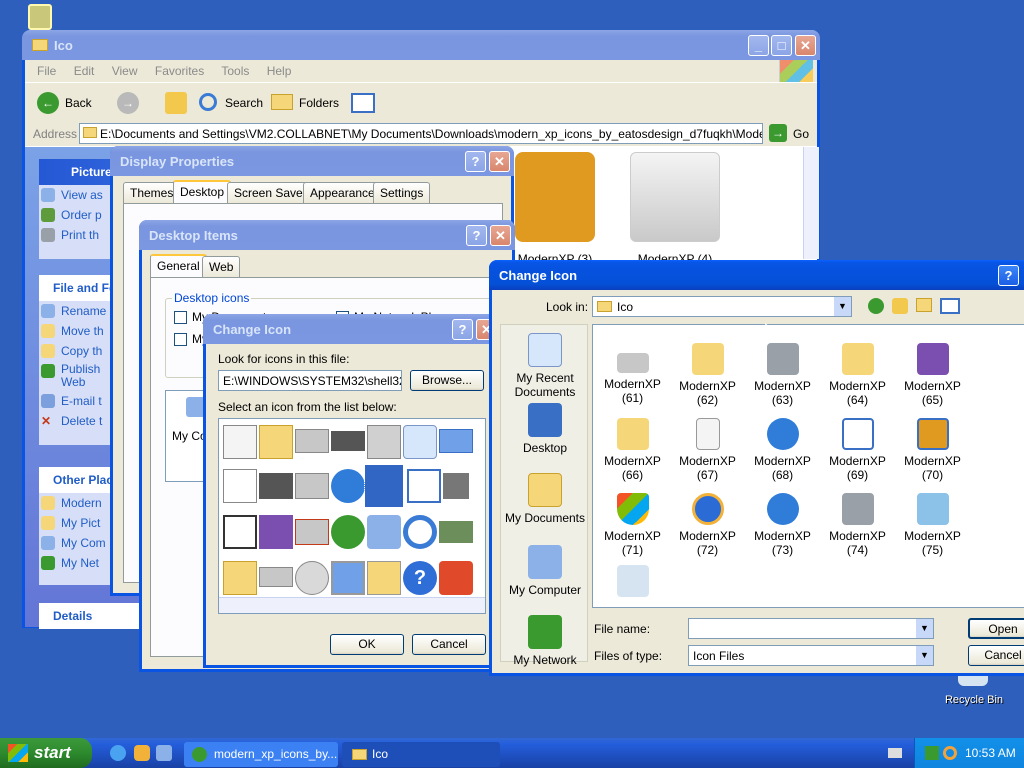 The height and width of the screenshot is (768, 1024). I want to click on shutdown-icon, so click(456, 578).